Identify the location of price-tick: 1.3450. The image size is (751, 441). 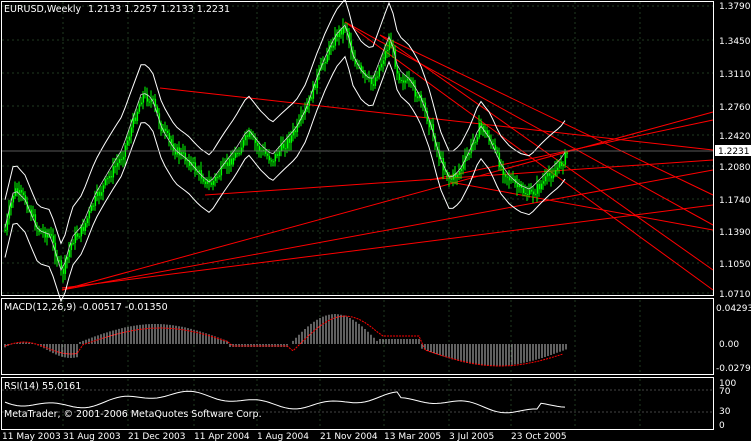
(735, 42).